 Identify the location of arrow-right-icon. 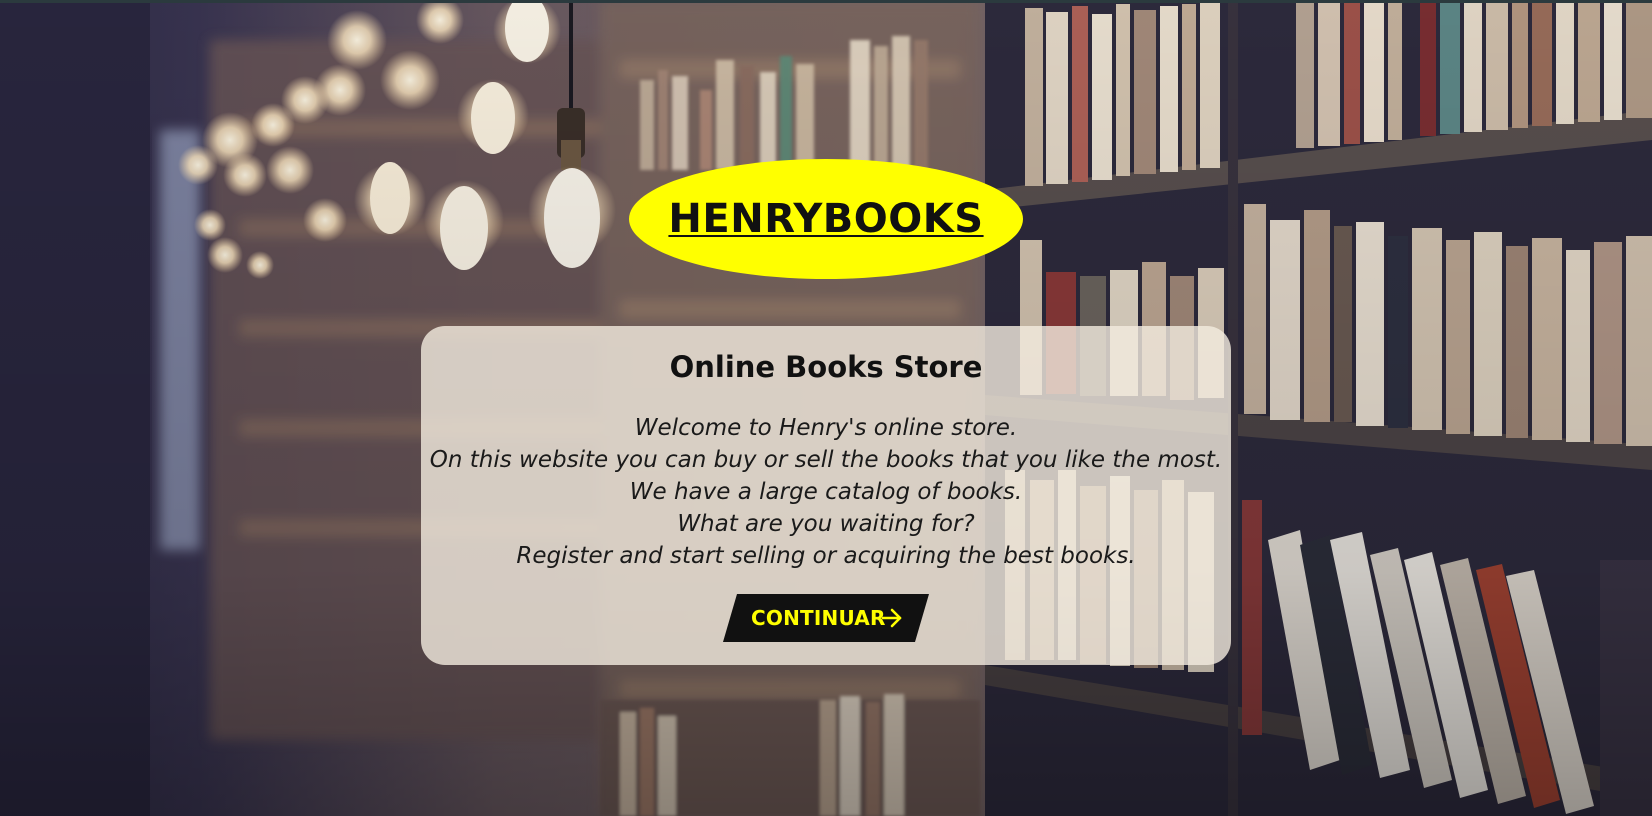
(891, 618).